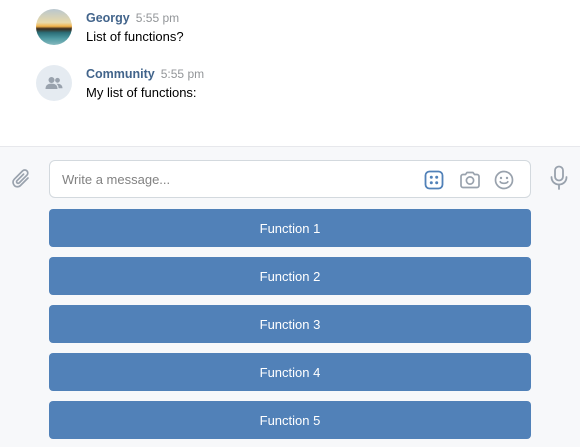 The image size is (580, 447). I want to click on microphone-icon, so click(559, 177).